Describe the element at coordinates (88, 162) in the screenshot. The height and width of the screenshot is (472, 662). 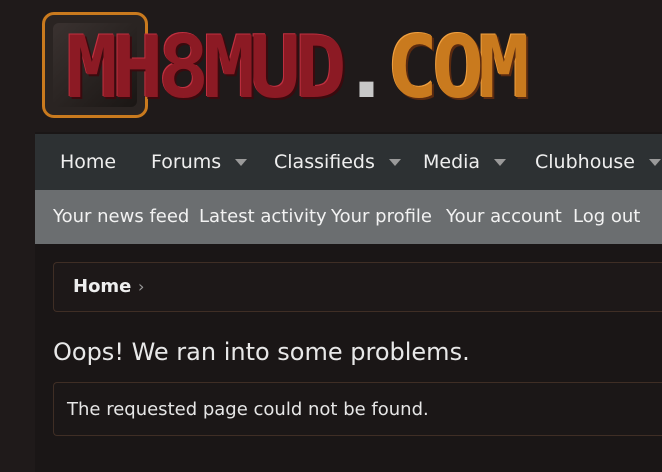
I see `nav-home: Home` at that location.